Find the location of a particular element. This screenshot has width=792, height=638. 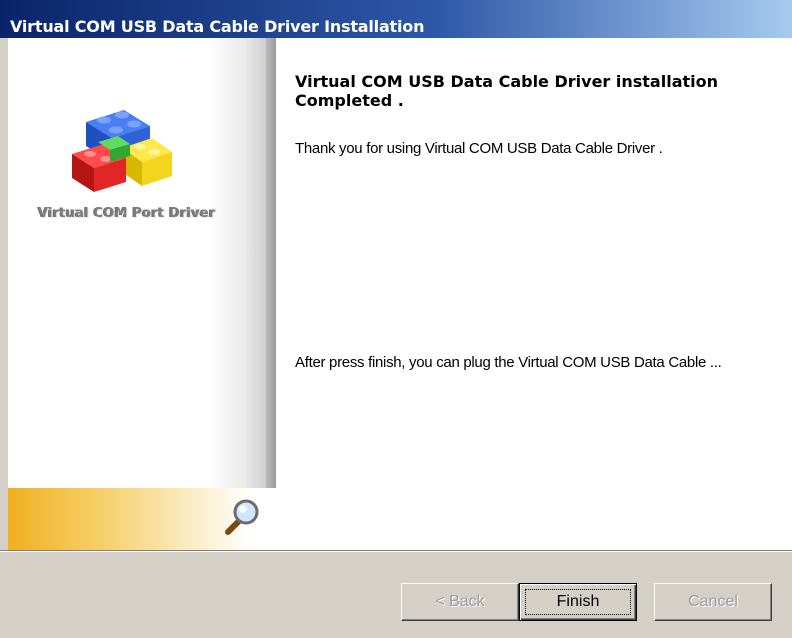

cancel-button: Cancel is located at coordinates (713, 602).